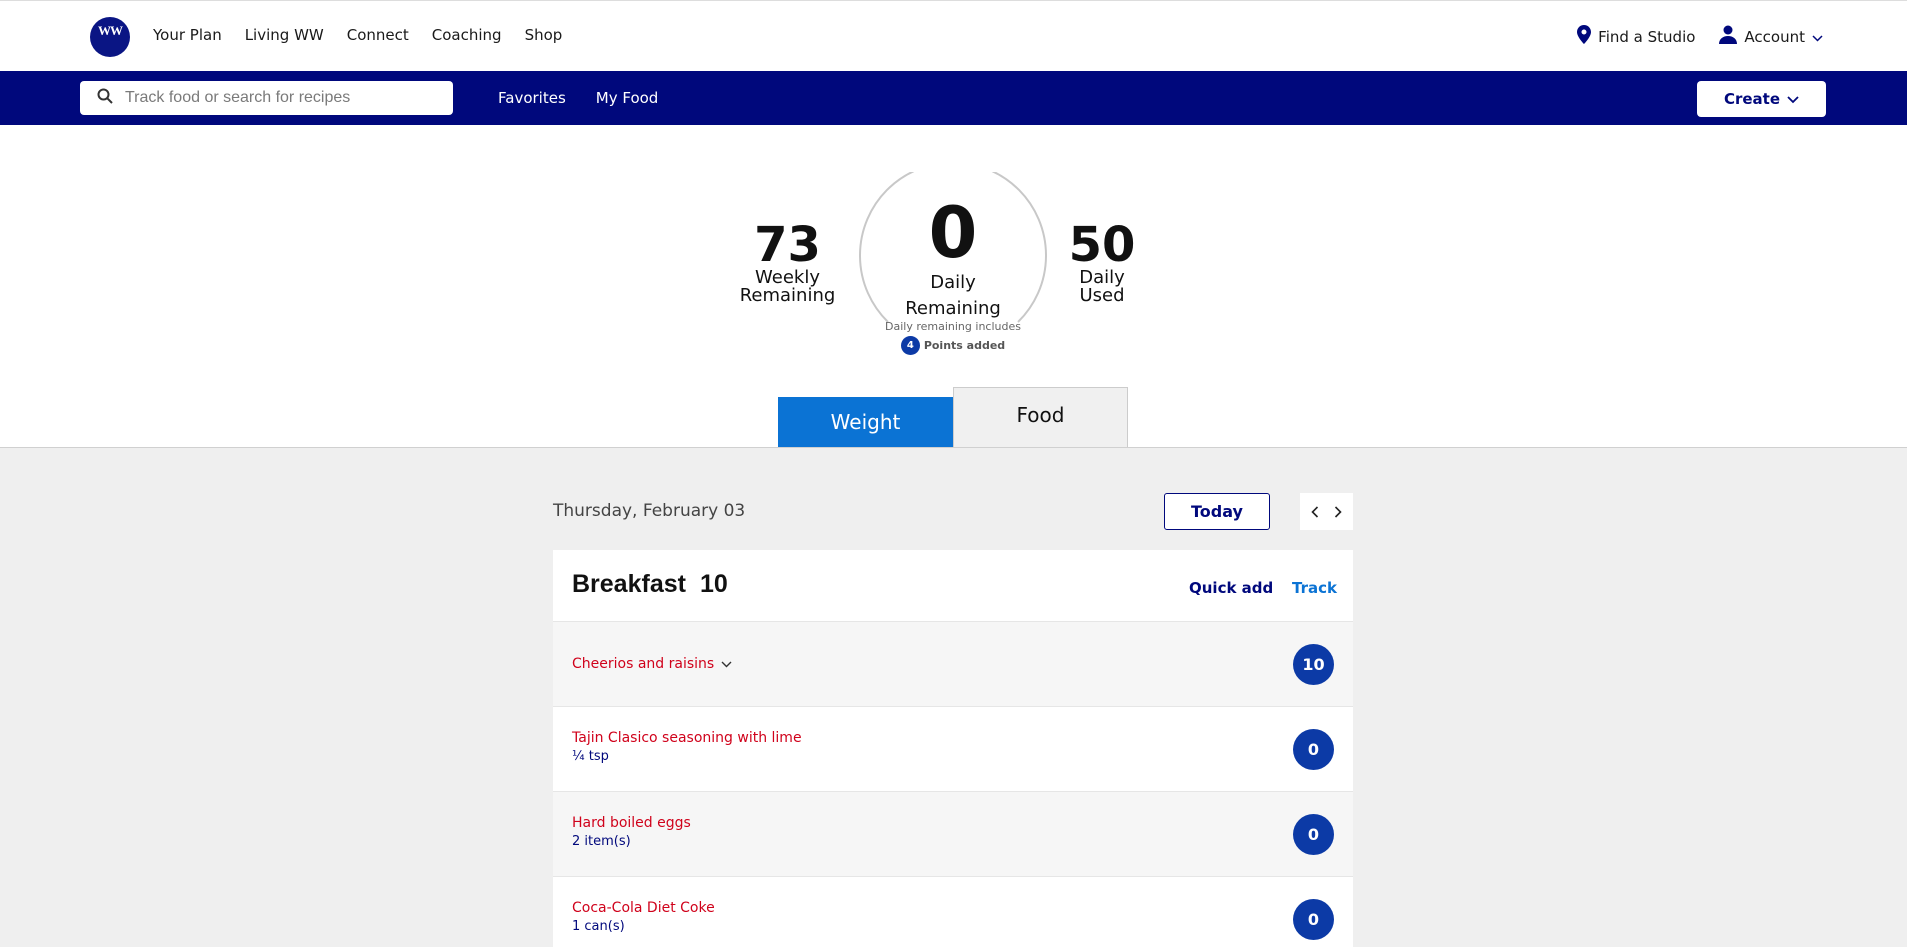 This screenshot has width=1907, height=947. Describe the element at coordinates (598, 926) in the screenshot. I see `food-serving: 1 can(s)` at that location.